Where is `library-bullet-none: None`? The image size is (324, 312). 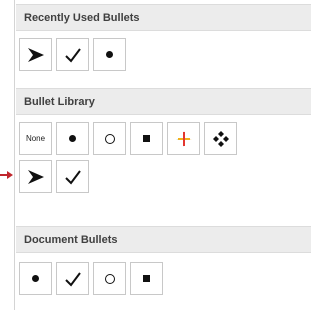 library-bullet-none: None is located at coordinates (35, 138).